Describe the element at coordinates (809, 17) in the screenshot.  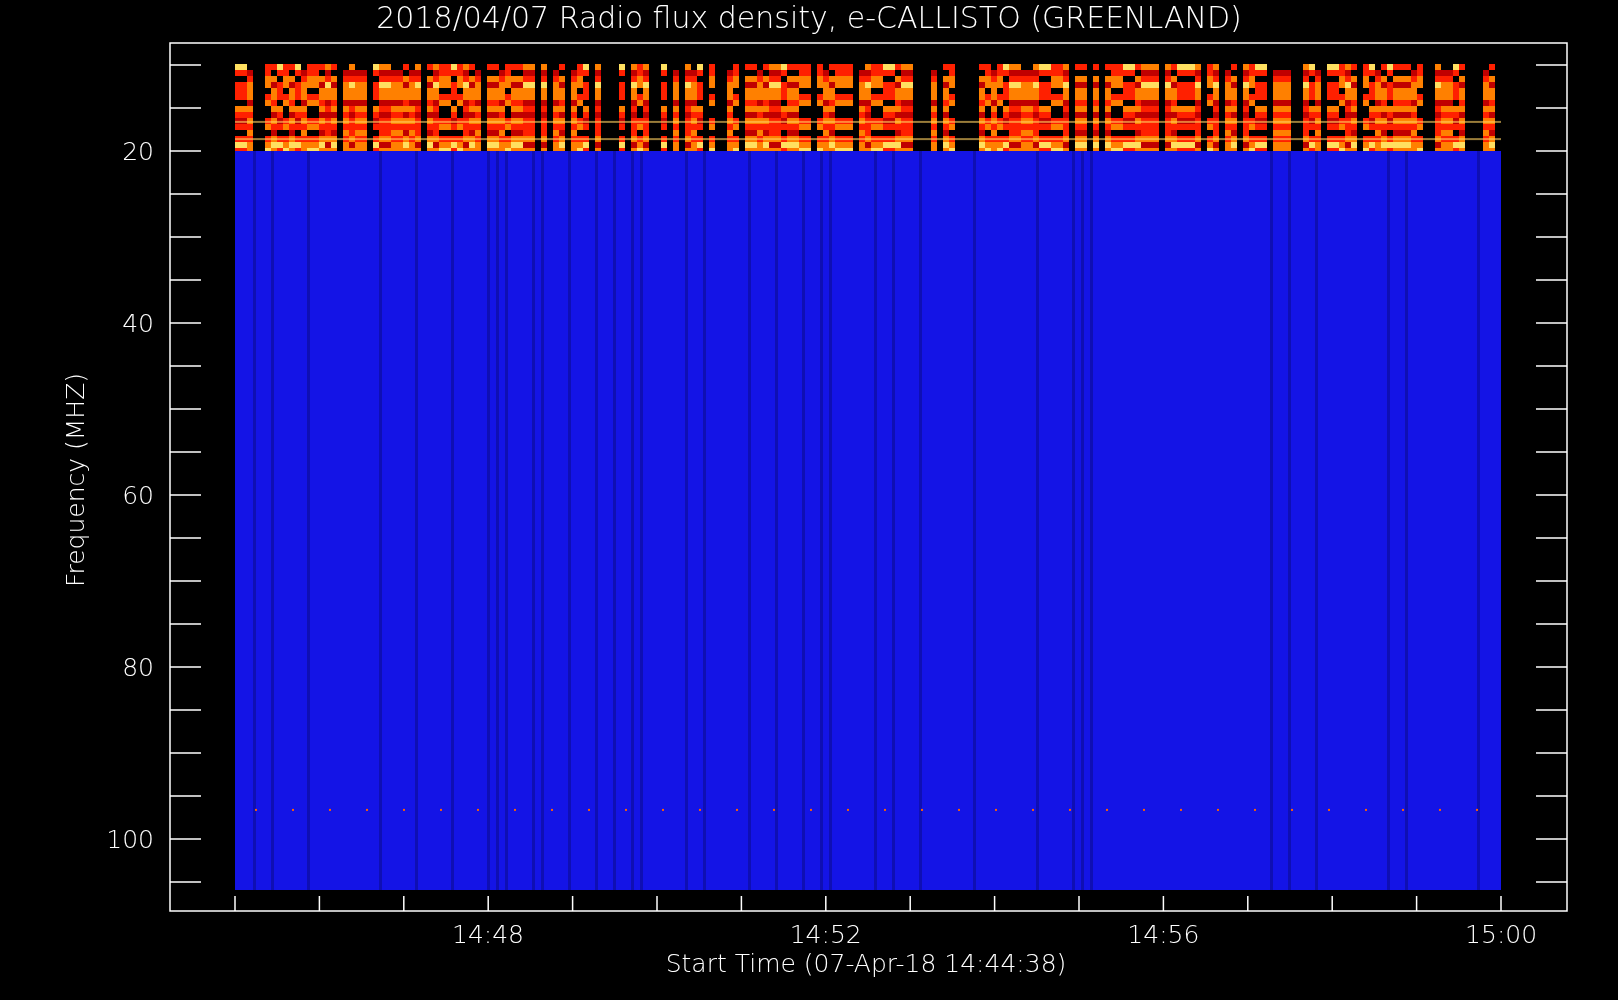
I see `chart-title: 2018/04/07 Radio flux density, e-CALLISTO (GREENLAND)` at that location.